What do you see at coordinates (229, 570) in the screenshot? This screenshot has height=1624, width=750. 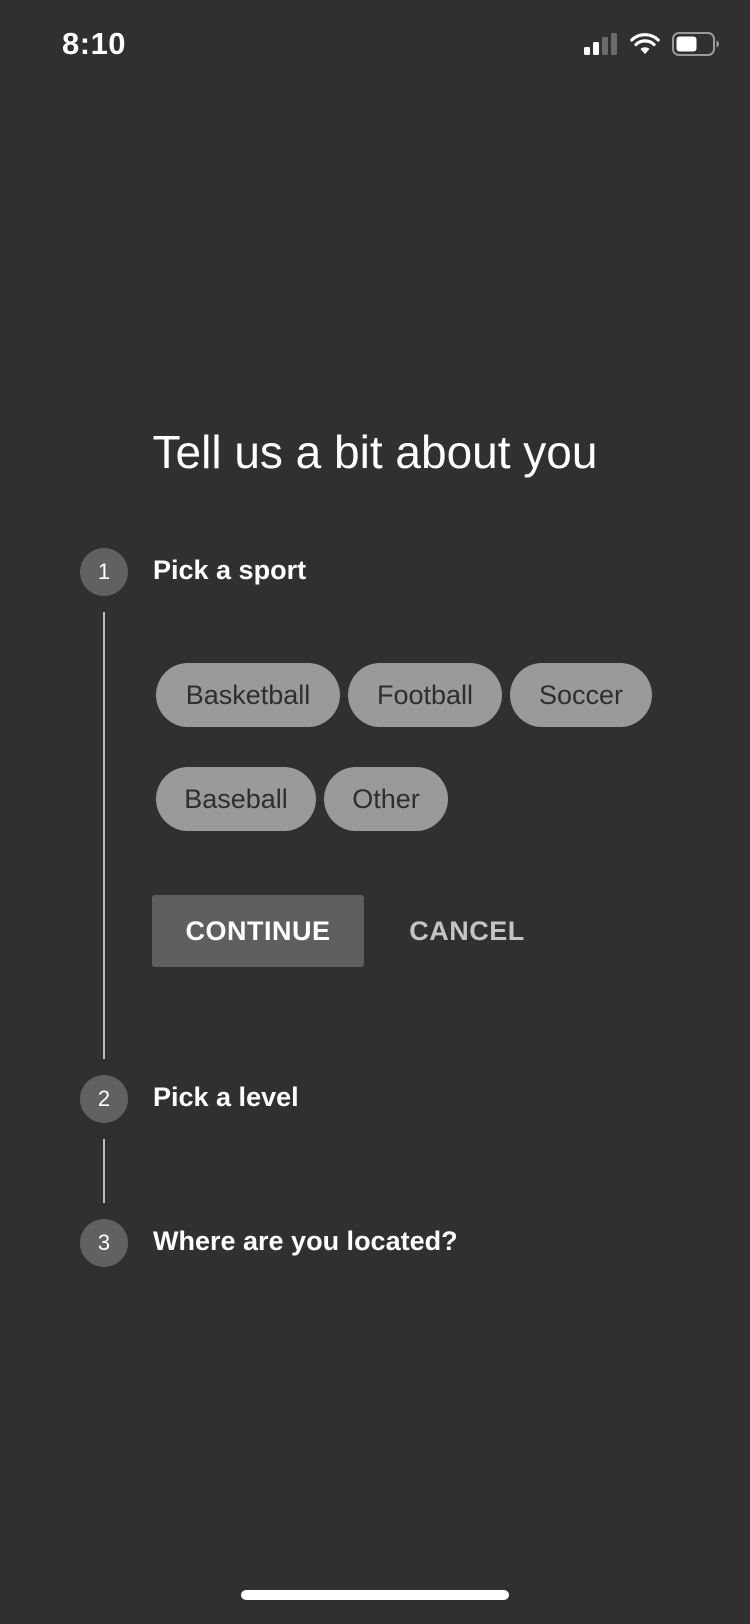 I see `step-1-label: Pick a sport` at bounding box center [229, 570].